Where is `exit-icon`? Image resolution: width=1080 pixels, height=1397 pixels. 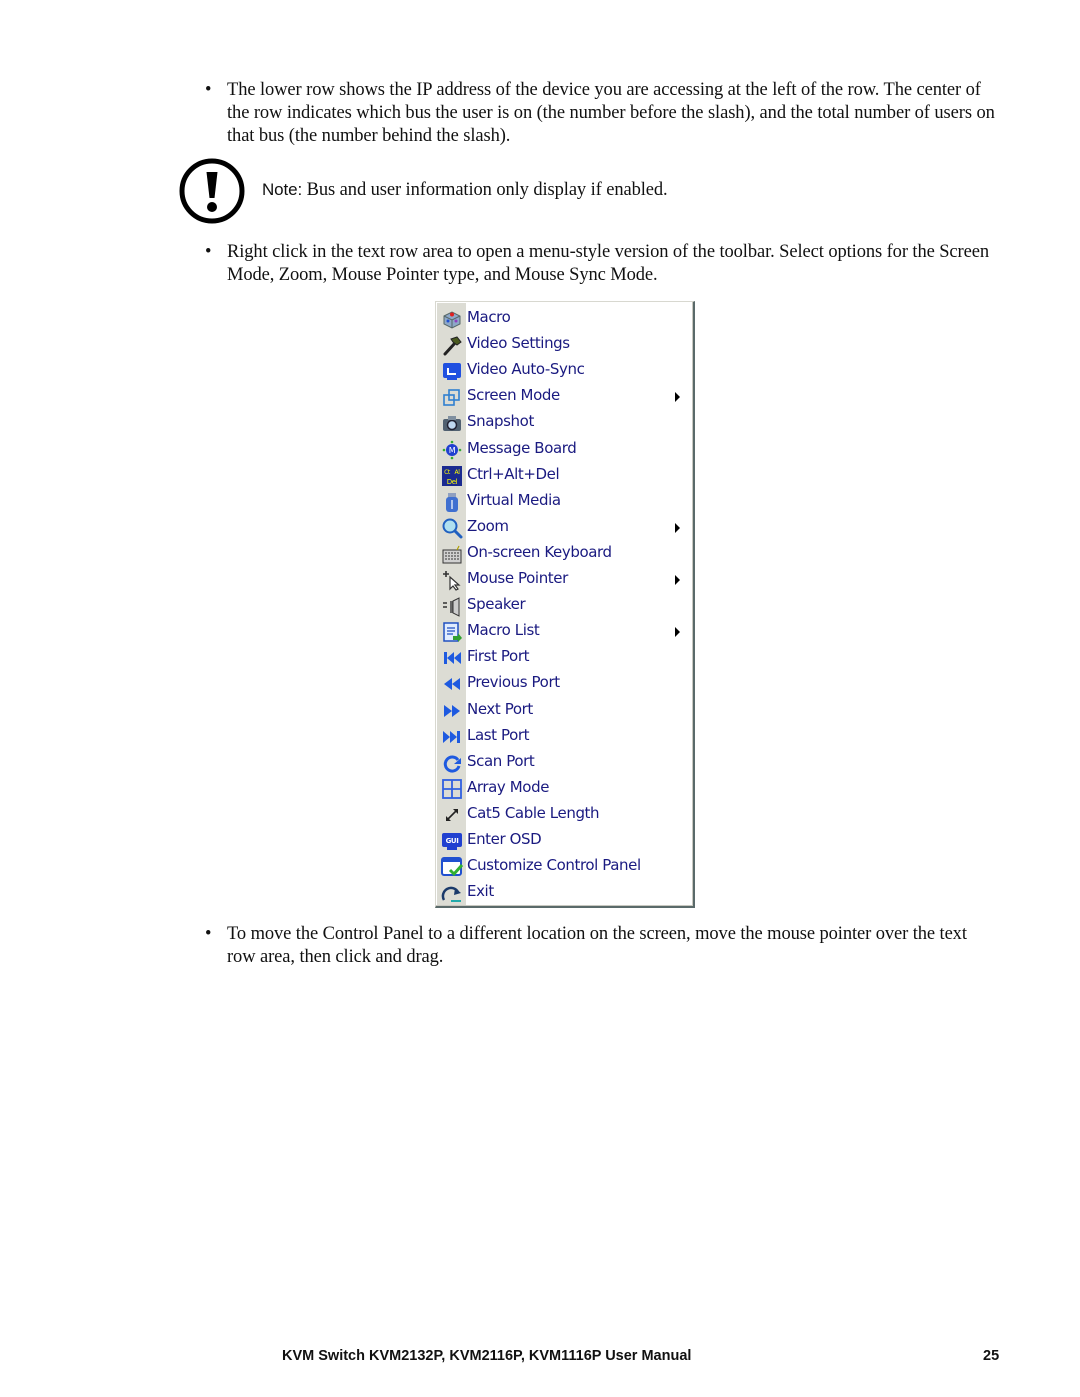 exit-icon is located at coordinates (451, 894).